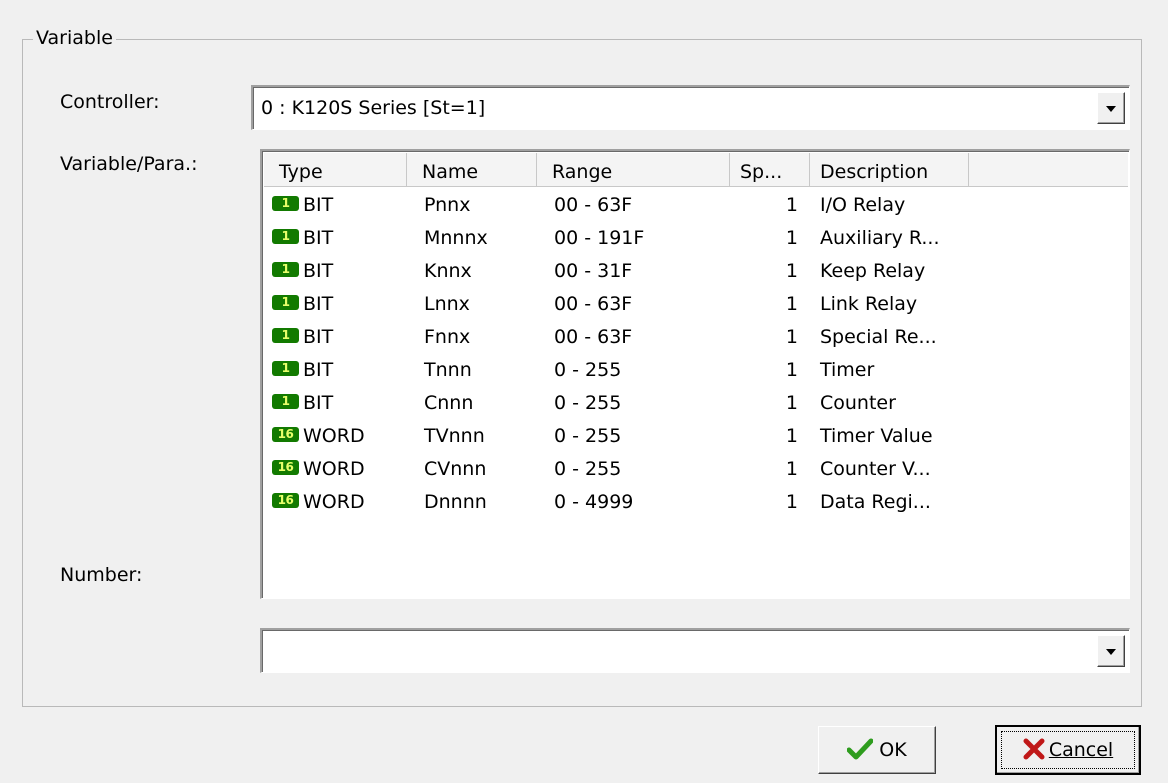  I want to click on table-row: 1 BIT Tnnn 0 - 255 Timer 1, so click(696, 370).